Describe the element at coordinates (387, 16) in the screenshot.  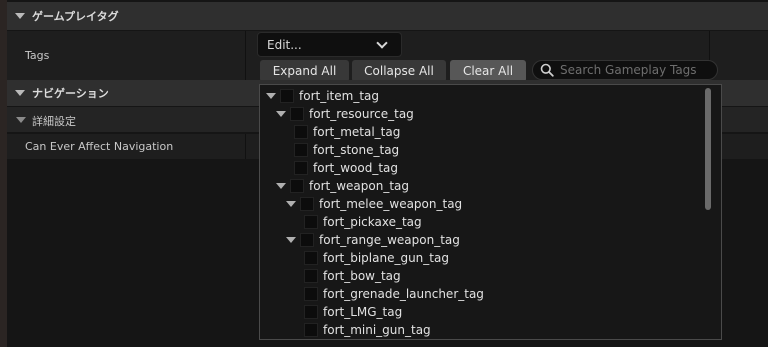
I see `section-header-gameplay-tags: ゲームプレイタグ` at that location.